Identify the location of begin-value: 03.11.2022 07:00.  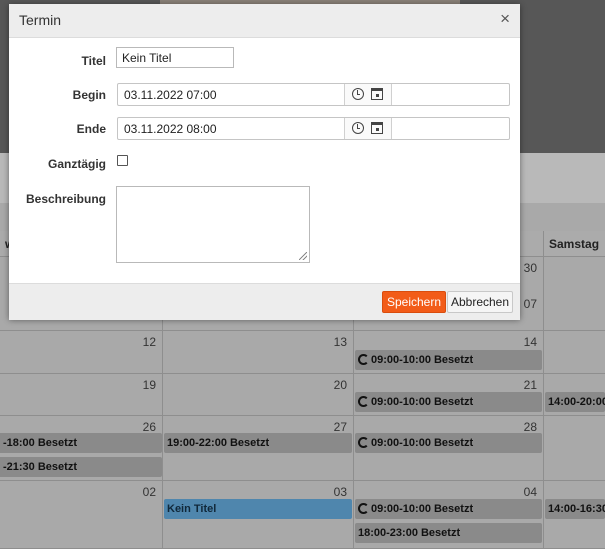
(170, 95).